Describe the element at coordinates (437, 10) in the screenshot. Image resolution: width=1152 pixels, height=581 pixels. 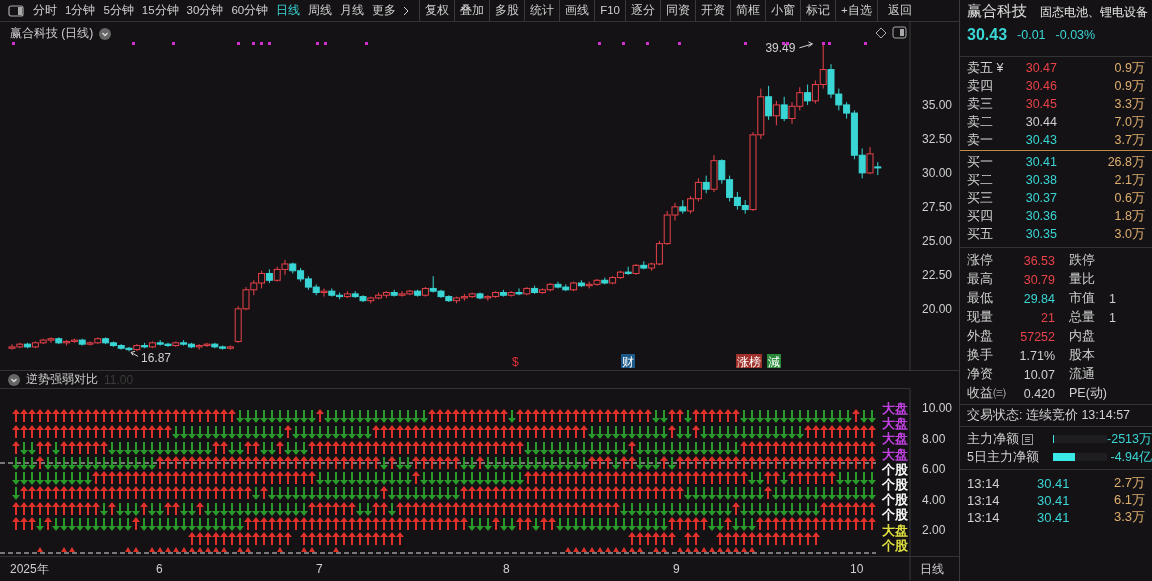
I see `toolbar-button: 复权` at that location.